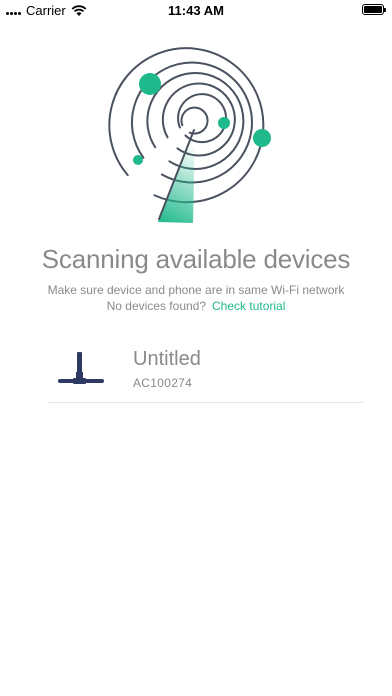 The image size is (392, 696). What do you see at coordinates (205, 371) in the screenshot?
I see `device-list-item: Untitled AC100274` at bounding box center [205, 371].